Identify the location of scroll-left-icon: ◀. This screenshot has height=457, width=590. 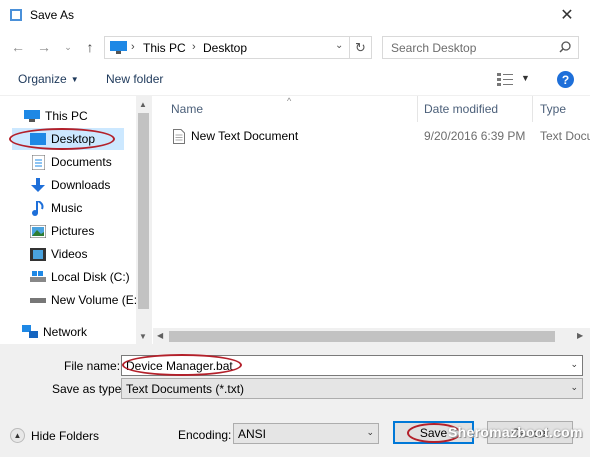
(160, 335).